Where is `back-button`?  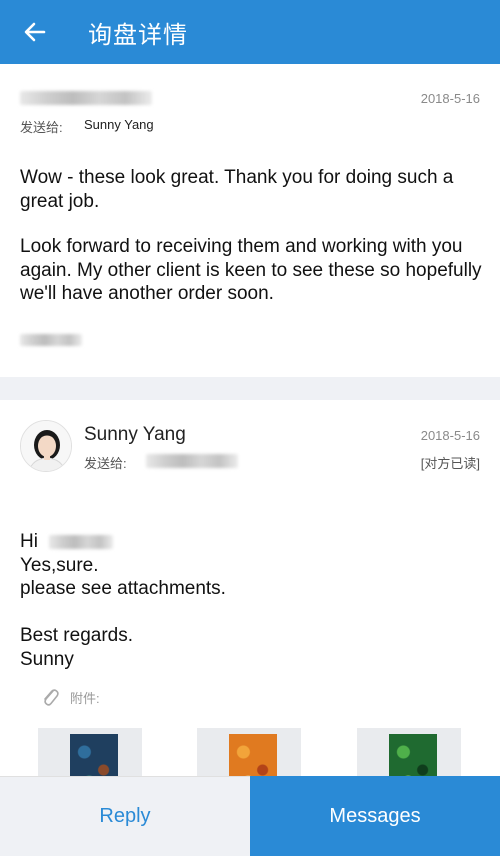 back-button is located at coordinates (35, 32).